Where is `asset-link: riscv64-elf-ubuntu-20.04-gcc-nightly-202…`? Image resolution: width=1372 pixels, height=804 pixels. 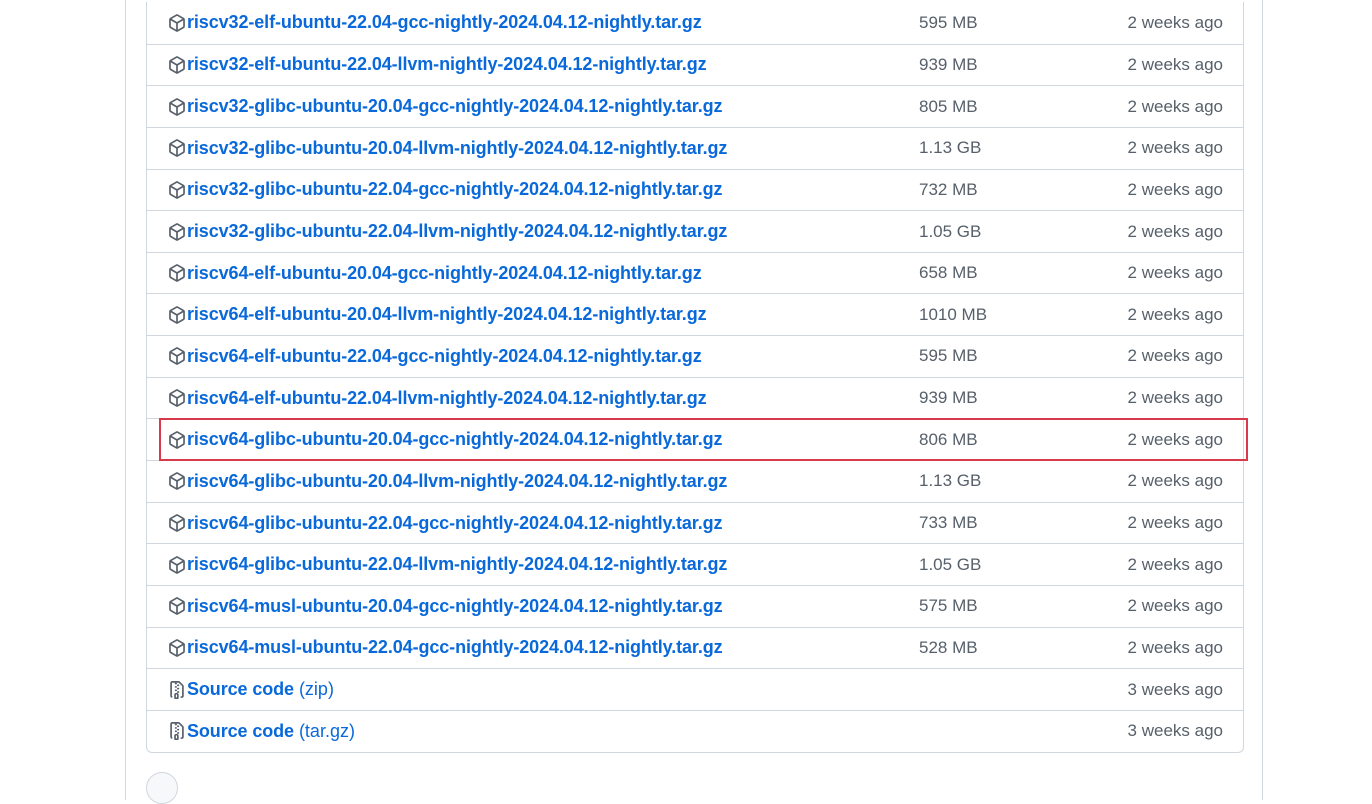 asset-link: riscv64-elf-ubuntu-20.04-gcc-nightly-202… is located at coordinates (444, 273).